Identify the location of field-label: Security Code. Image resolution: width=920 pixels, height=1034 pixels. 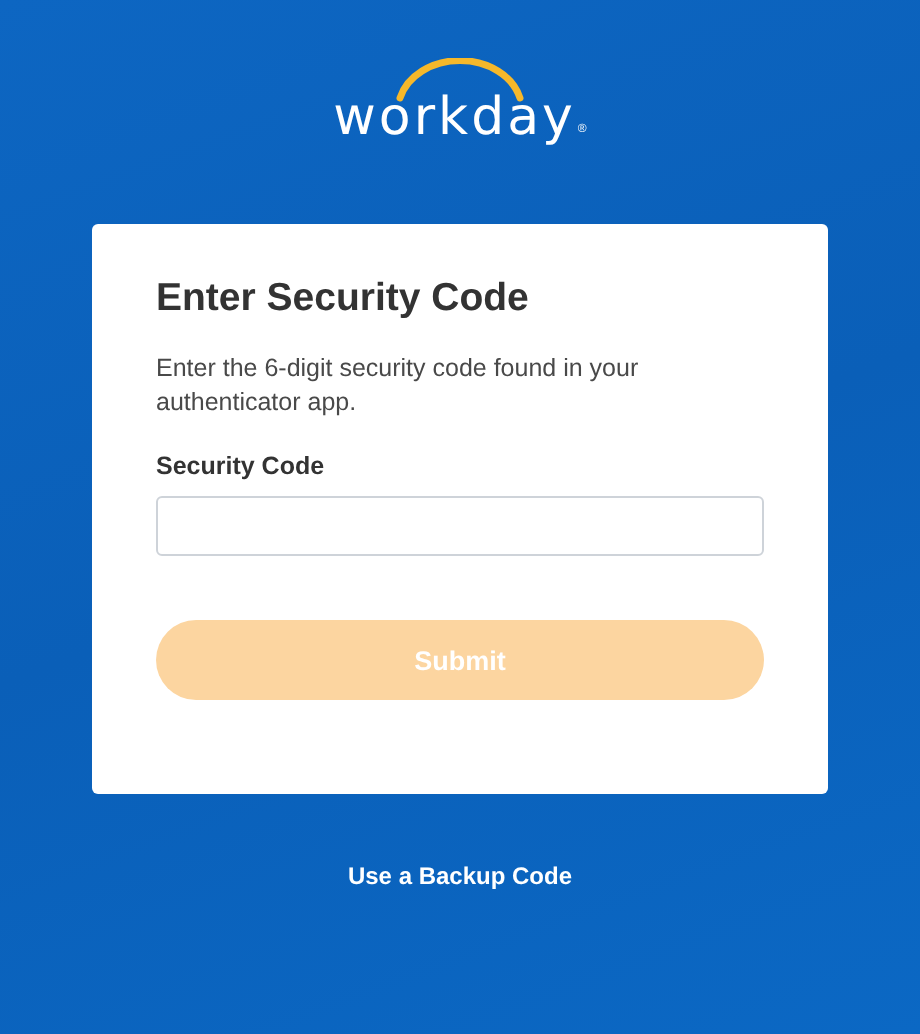
(241, 467).